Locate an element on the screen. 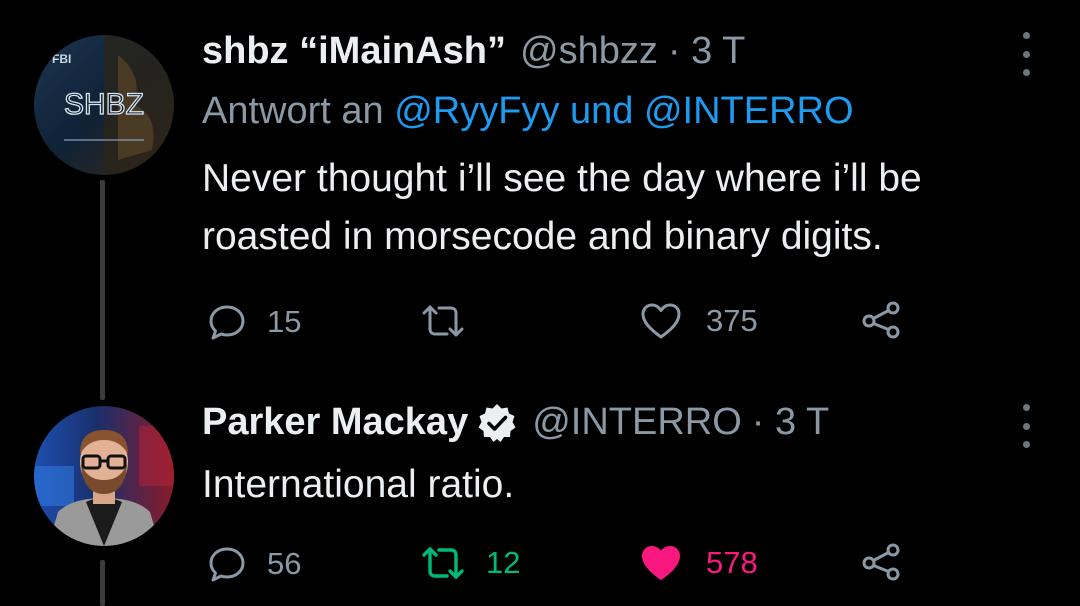 Image resolution: width=1080 pixels, height=606 pixels. like-count: 578 is located at coordinates (732, 562).